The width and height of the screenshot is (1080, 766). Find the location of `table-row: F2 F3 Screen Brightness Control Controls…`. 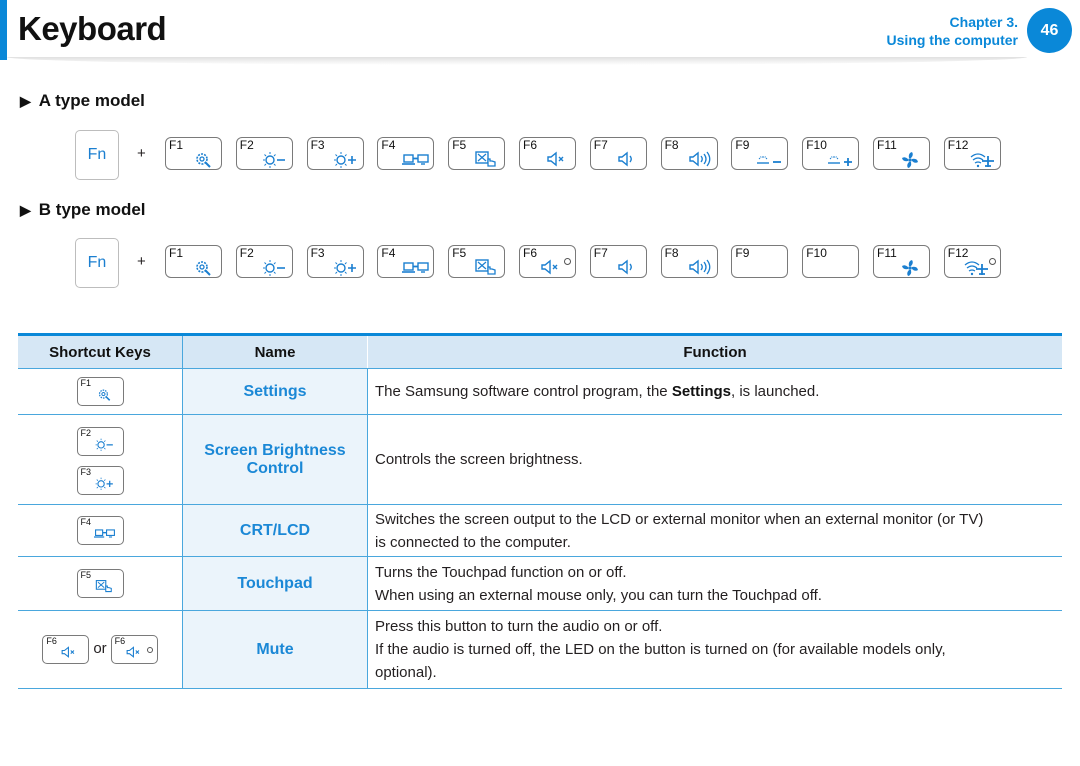

table-row: F2 F3 Screen Brightness Control Controls… is located at coordinates (540, 459).